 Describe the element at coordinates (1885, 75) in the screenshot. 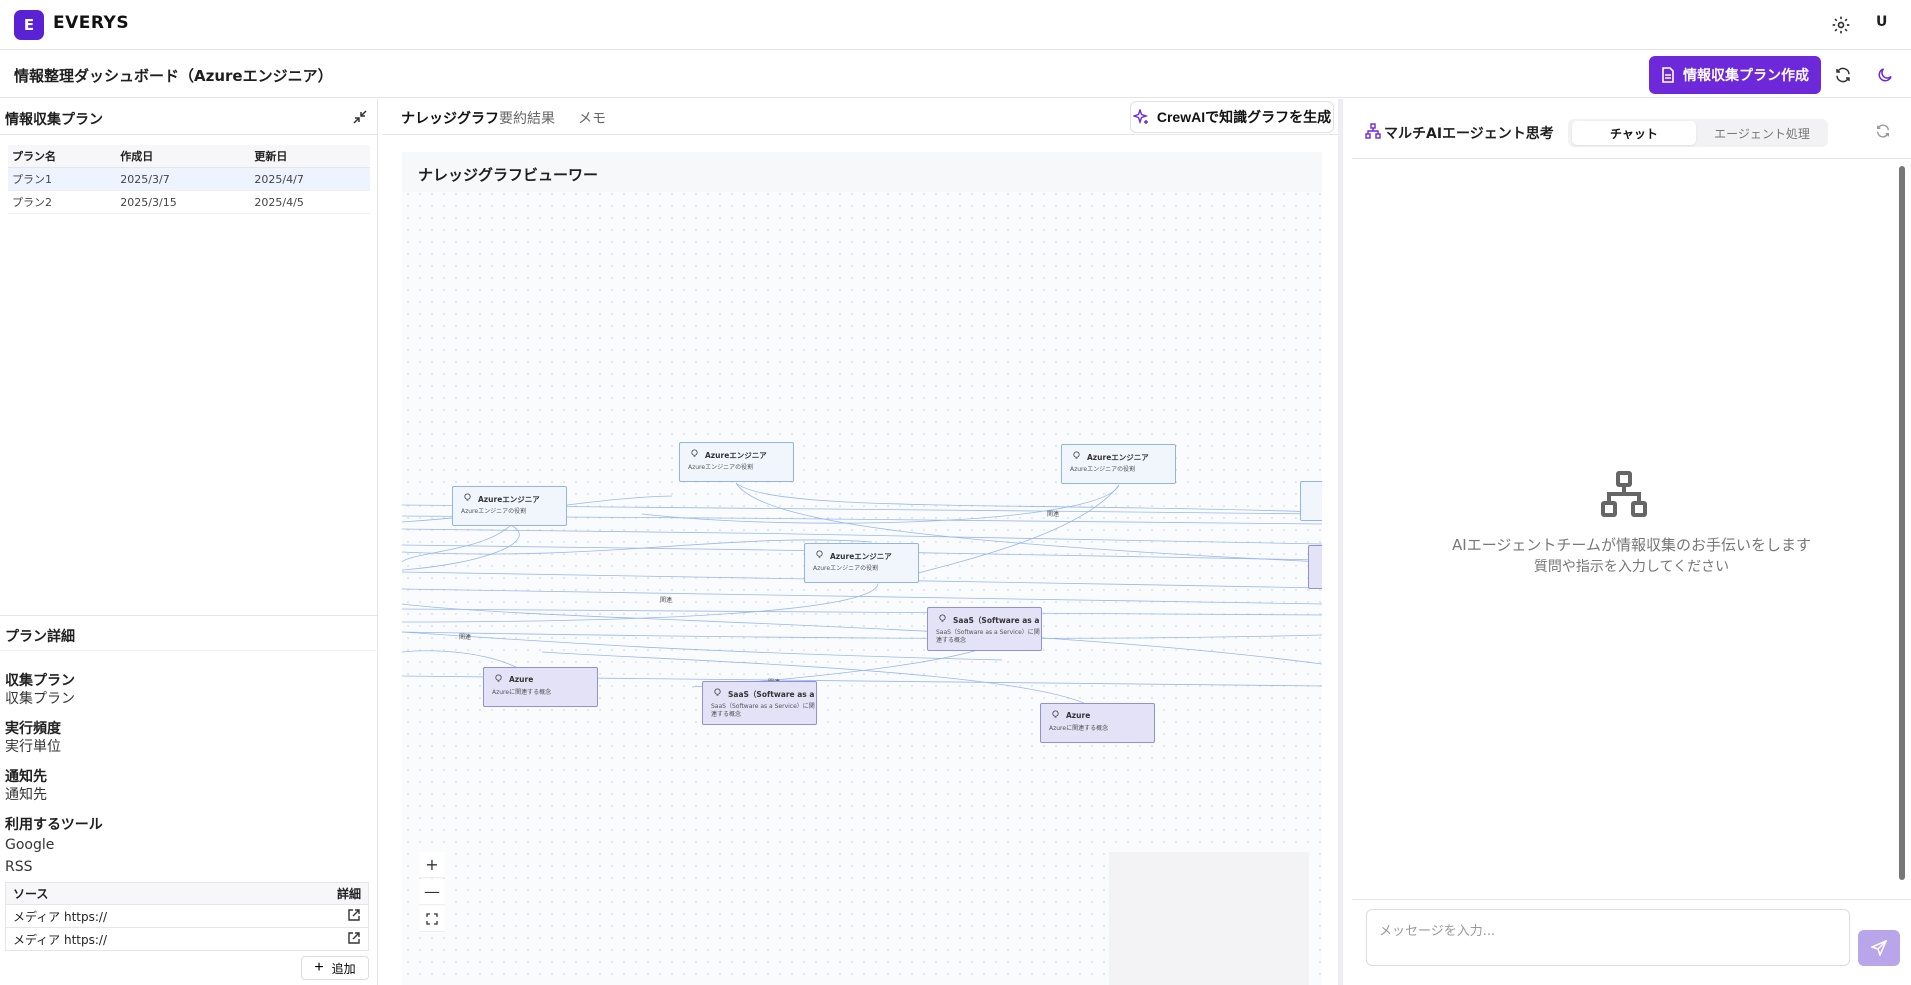

I see `theme-toggle-icon` at that location.